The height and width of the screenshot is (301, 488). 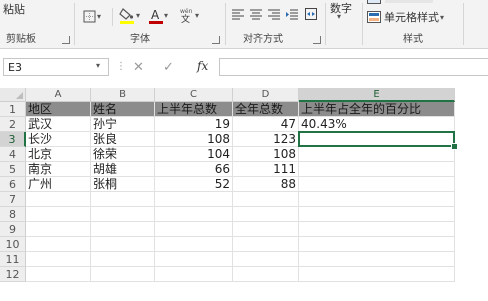 What do you see at coordinates (56, 67) in the screenshot?
I see `name-box: E3` at bounding box center [56, 67].